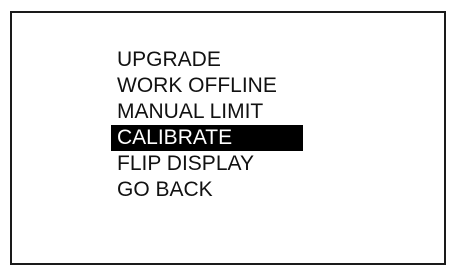 This screenshot has height=271, width=456. What do you see at coordinates (207, 86) in the screenshot?
I see `menu-item-work-offline: WORK OFFLINE` at bounding box center [207, 86].